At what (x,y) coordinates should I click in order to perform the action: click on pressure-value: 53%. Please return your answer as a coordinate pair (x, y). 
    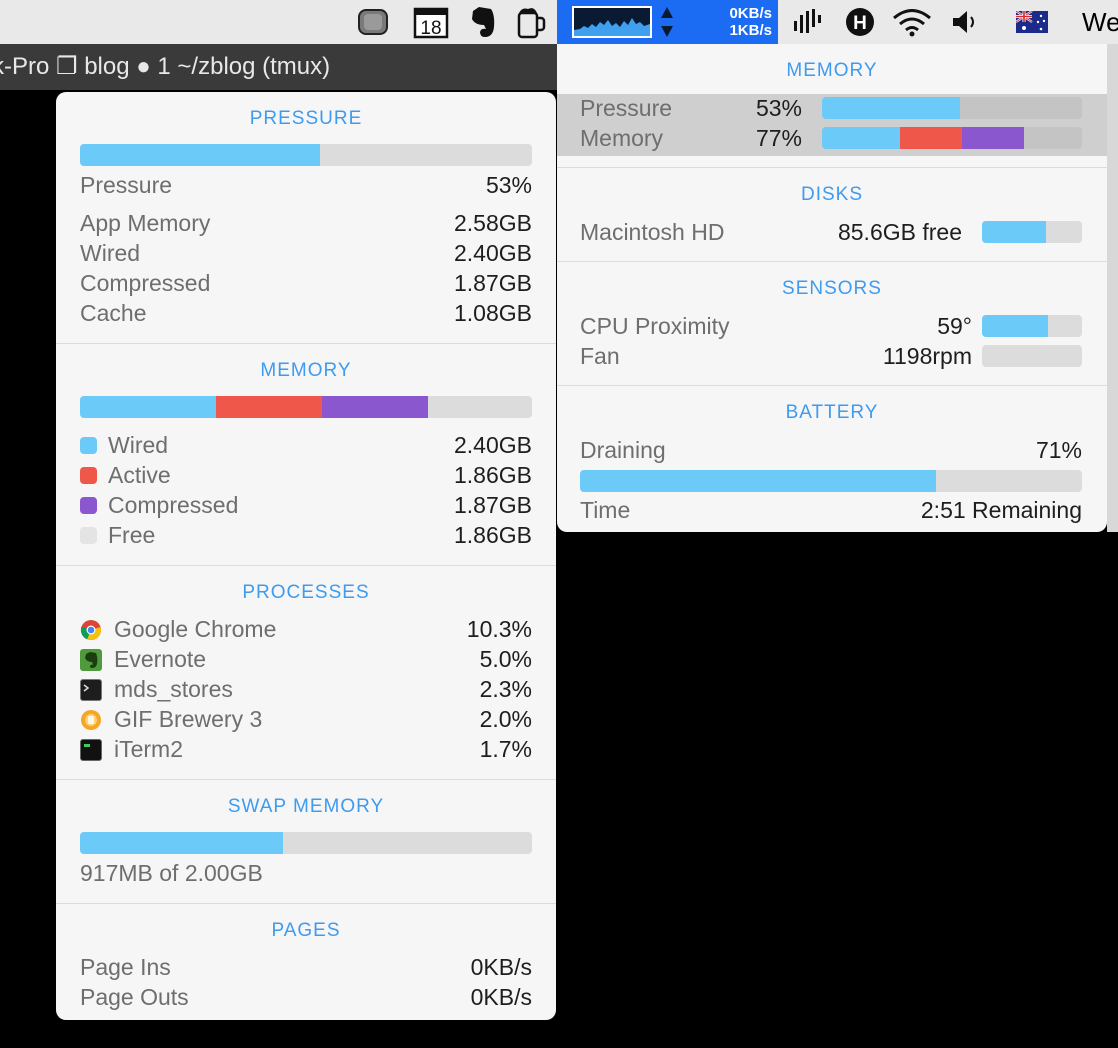
    Looking at the image, I should click on (508, 185).